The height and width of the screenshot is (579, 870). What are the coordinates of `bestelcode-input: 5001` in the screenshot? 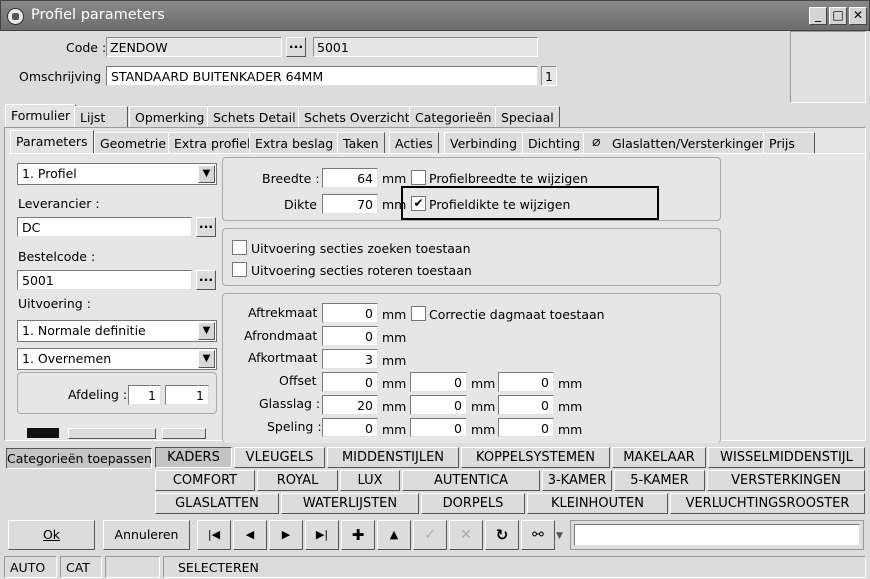 It's located at (104, 280).